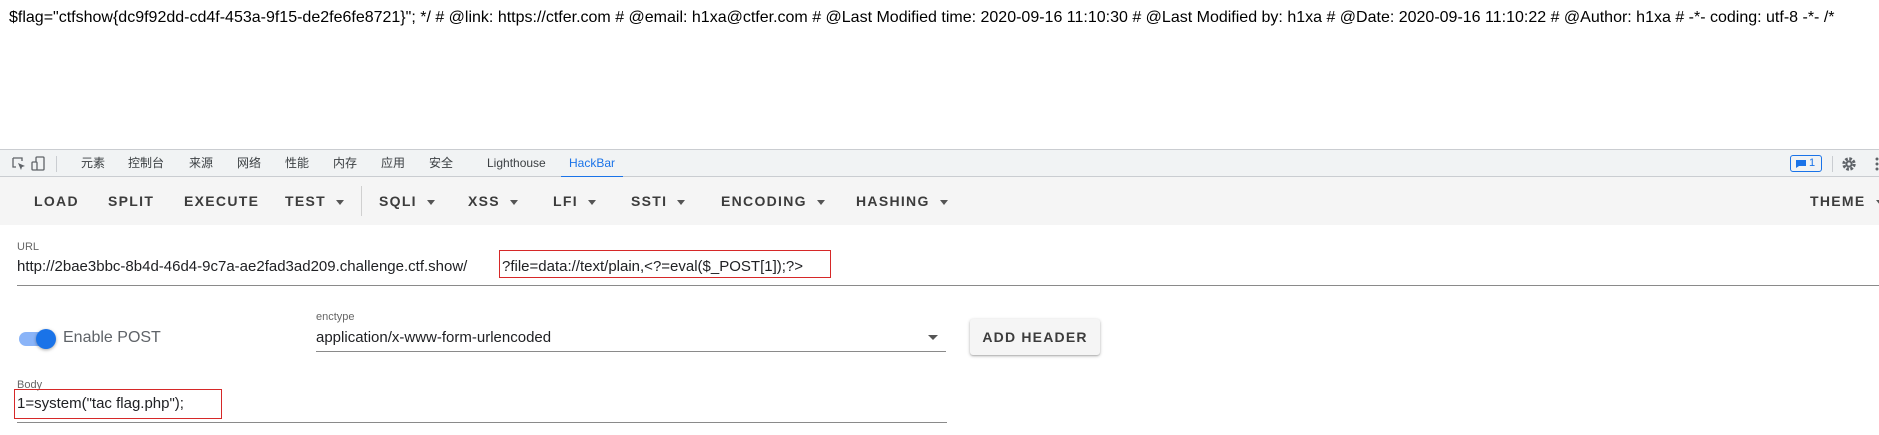  What do you see at coordinates (46, 339) in the screenshot?
I see `enable-post-toggle-thumb` at bounding box center [46, 339].